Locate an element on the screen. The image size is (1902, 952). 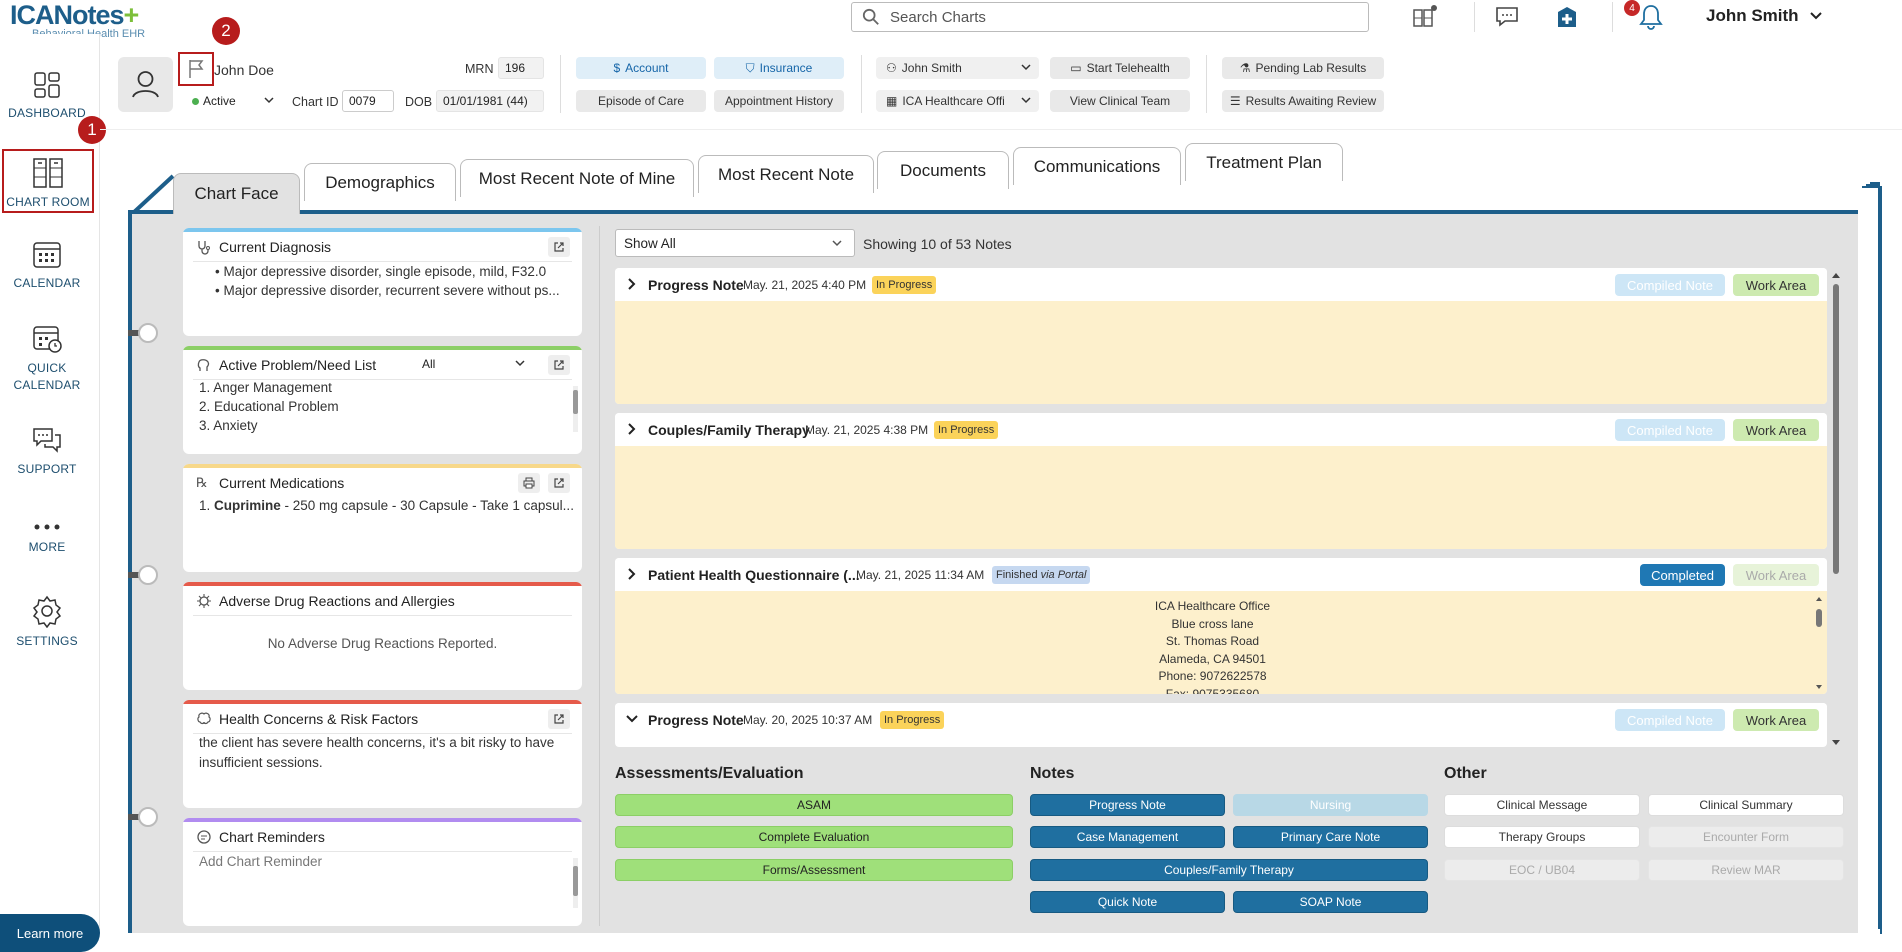
appointment-history-button: Appointment History is located at coordinates (779, 101).